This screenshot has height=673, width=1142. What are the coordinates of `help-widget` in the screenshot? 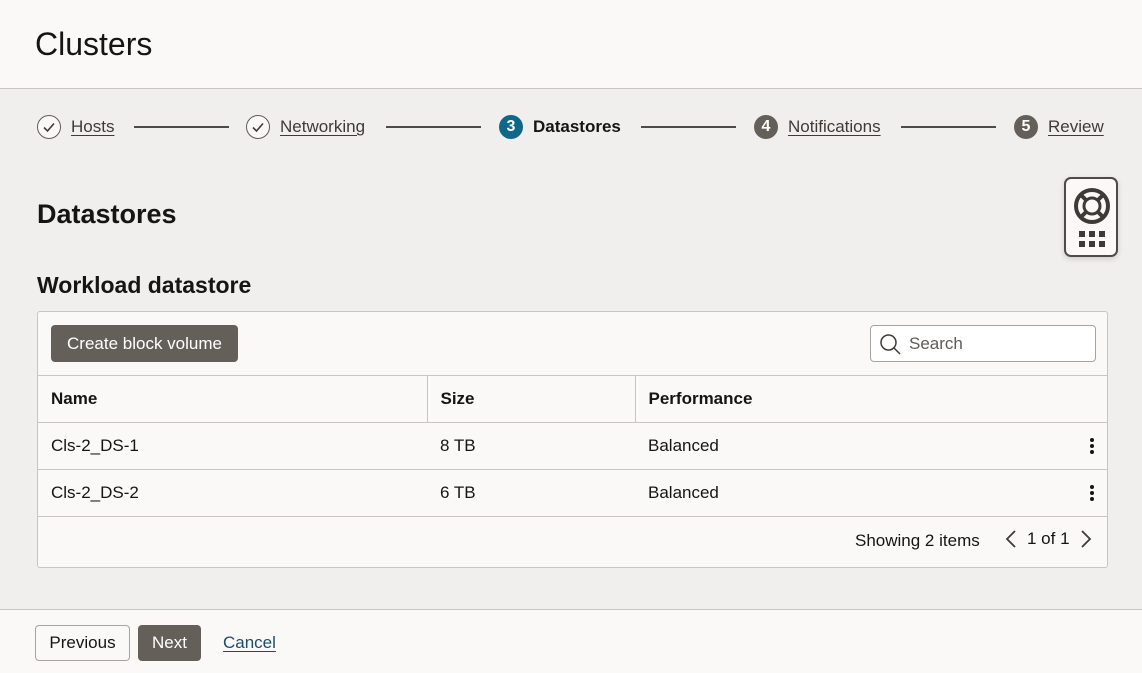 It's located at (1091, 217).